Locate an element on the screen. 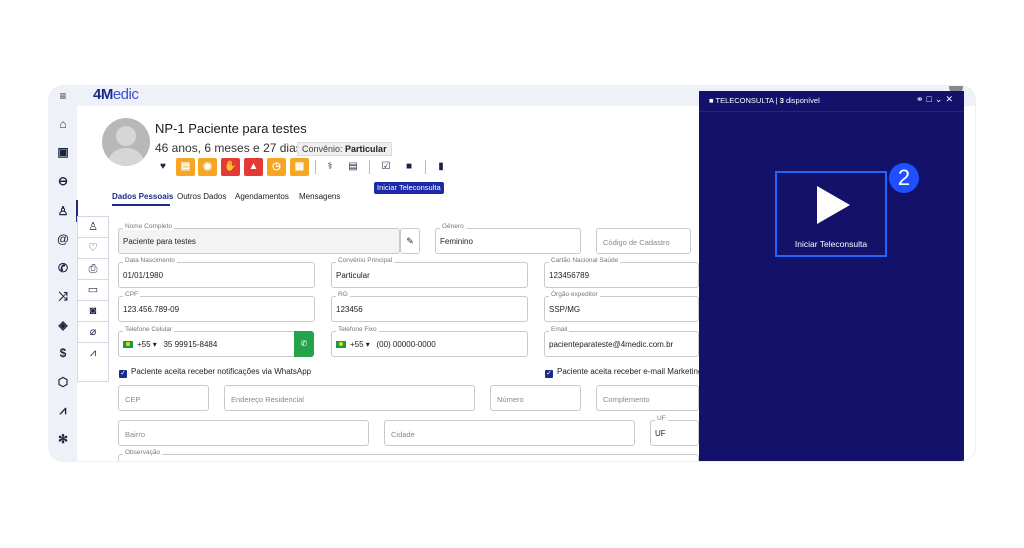  home-icon: ⌂ is located at coordinates (63, 124).